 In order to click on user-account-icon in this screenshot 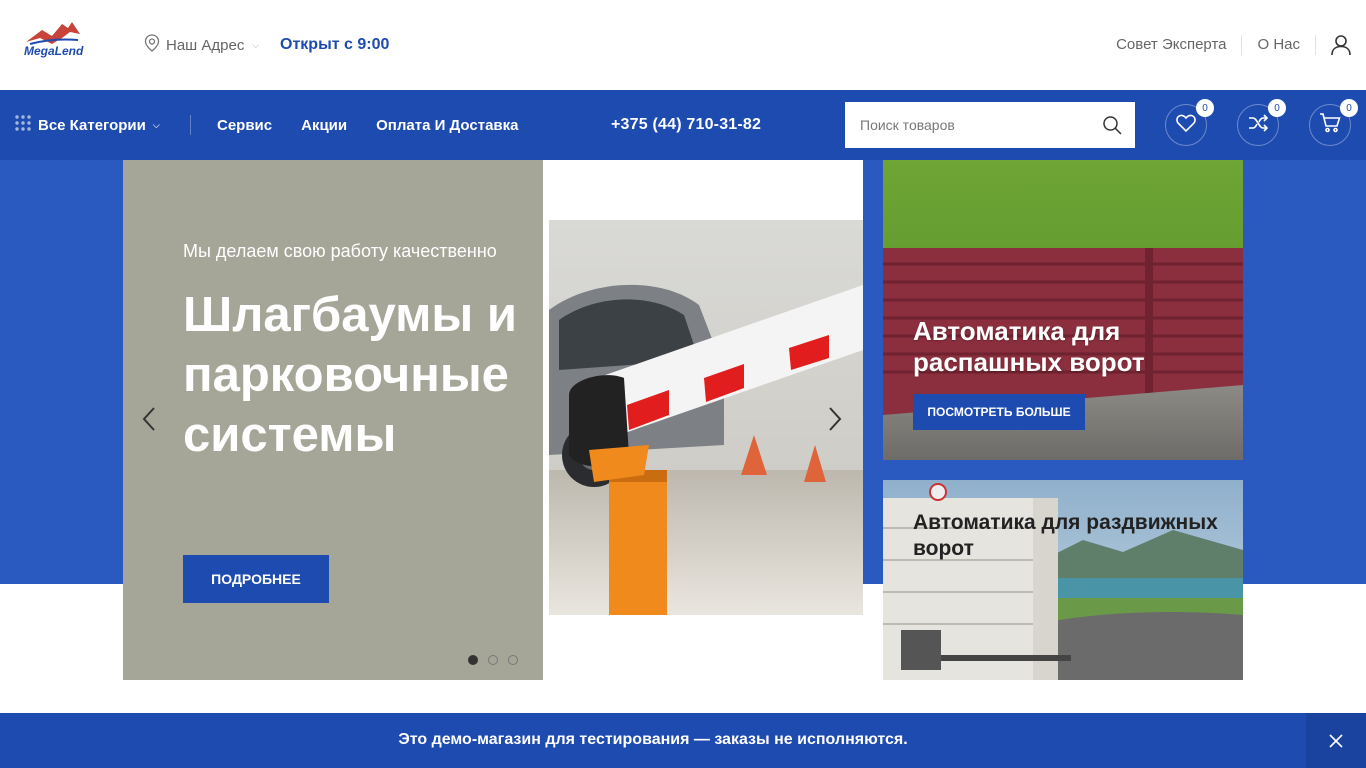, I will do `click(1334, 45)`.